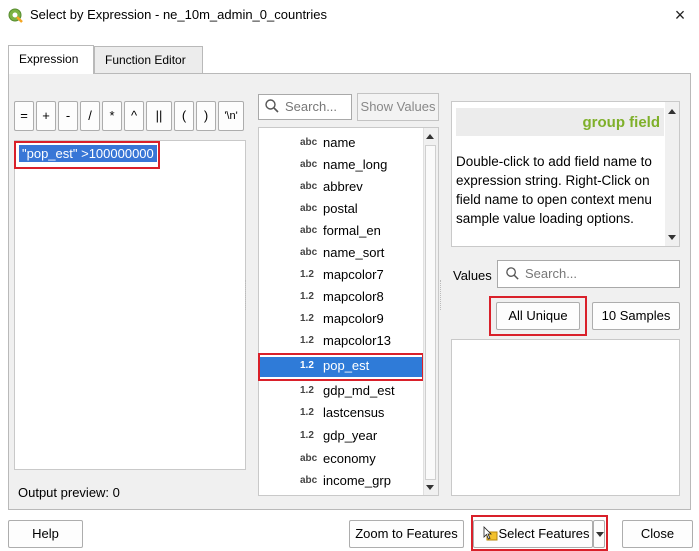 The image size is (699, 551). I want to click on field-item: abc formal_en, so click(341, 232).